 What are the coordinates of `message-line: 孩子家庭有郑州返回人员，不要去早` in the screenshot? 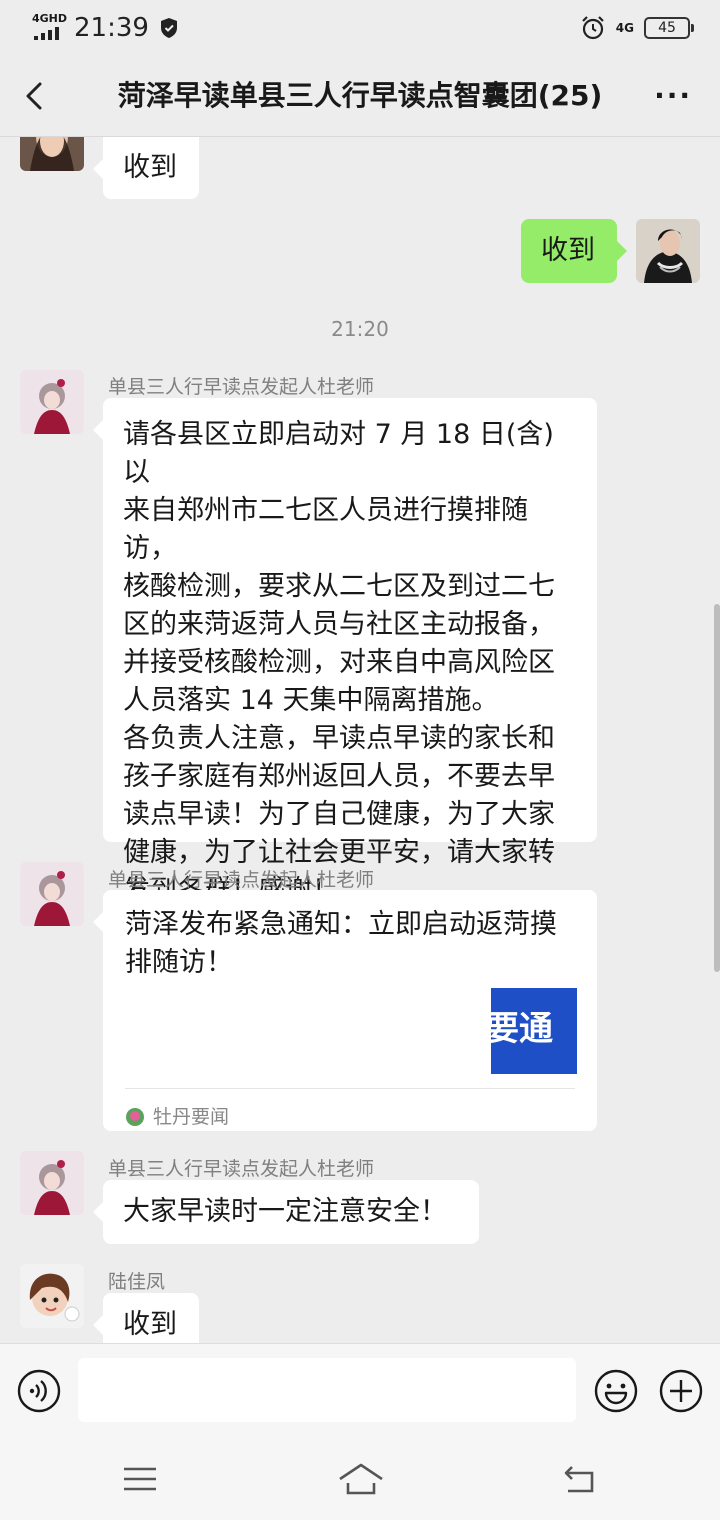 It's located at (339, 776).